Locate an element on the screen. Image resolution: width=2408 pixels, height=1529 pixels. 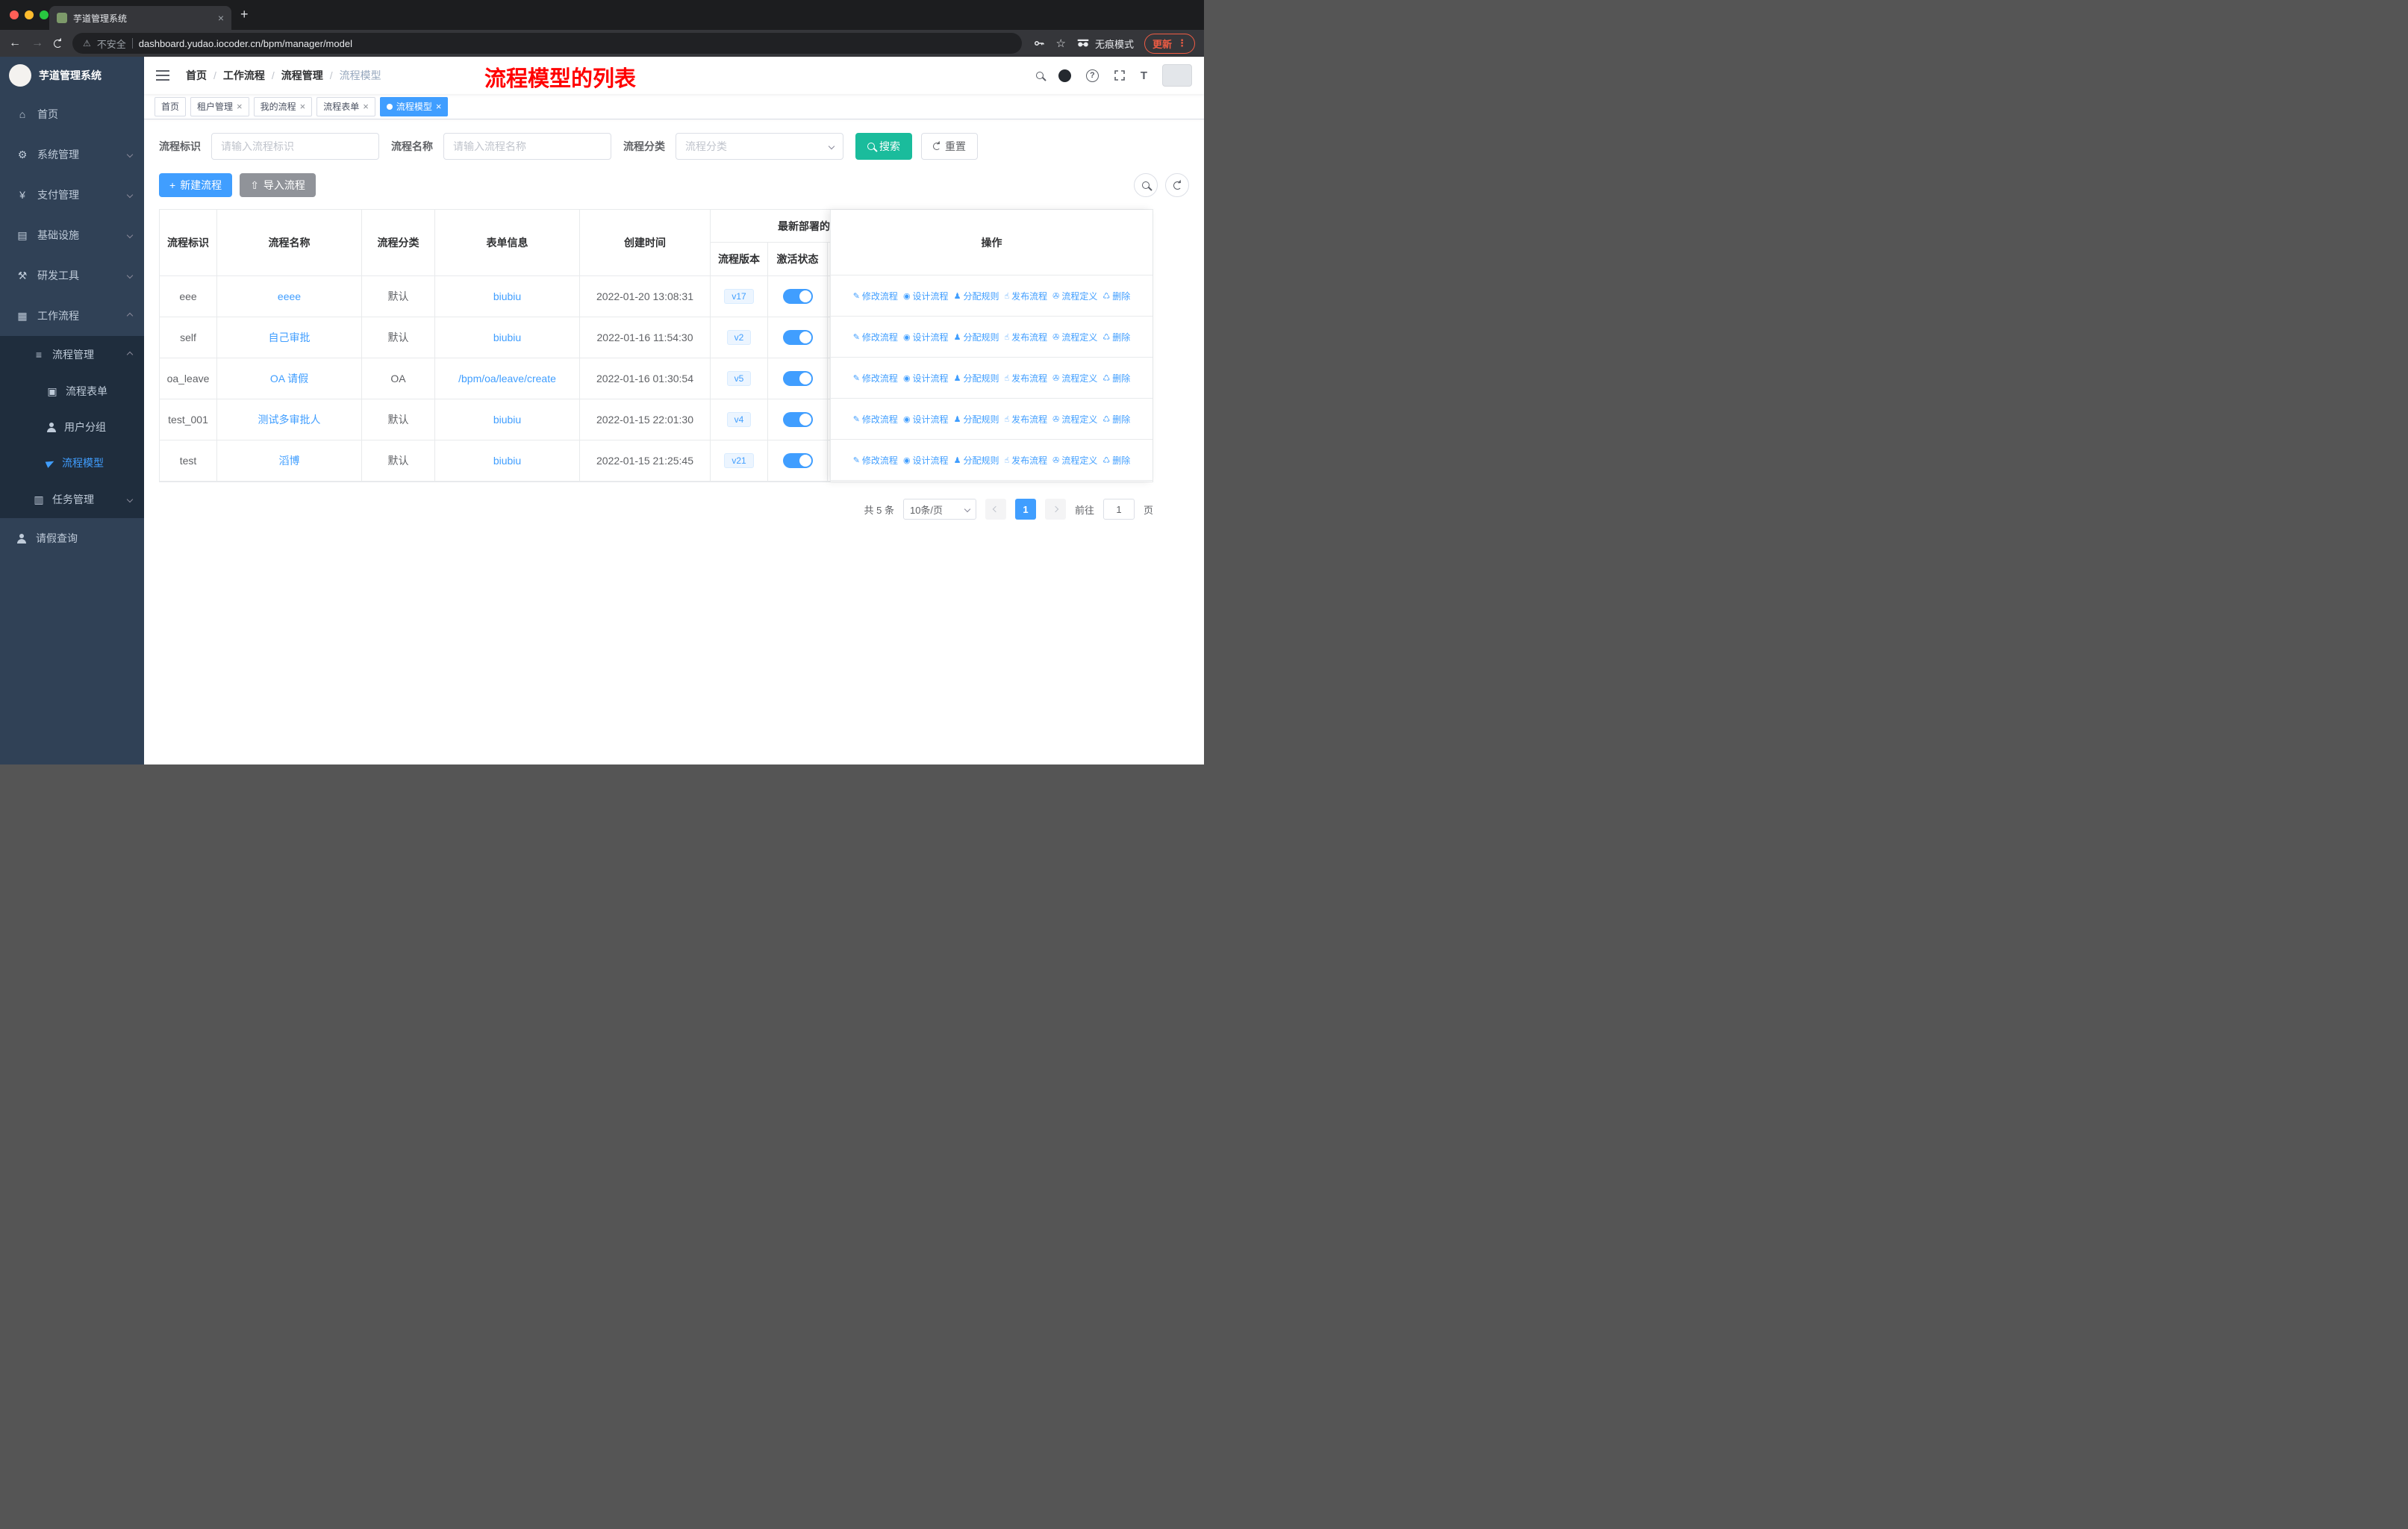
sidebar-item-user-group: 用户分组 is located at coordinates (72, 427).